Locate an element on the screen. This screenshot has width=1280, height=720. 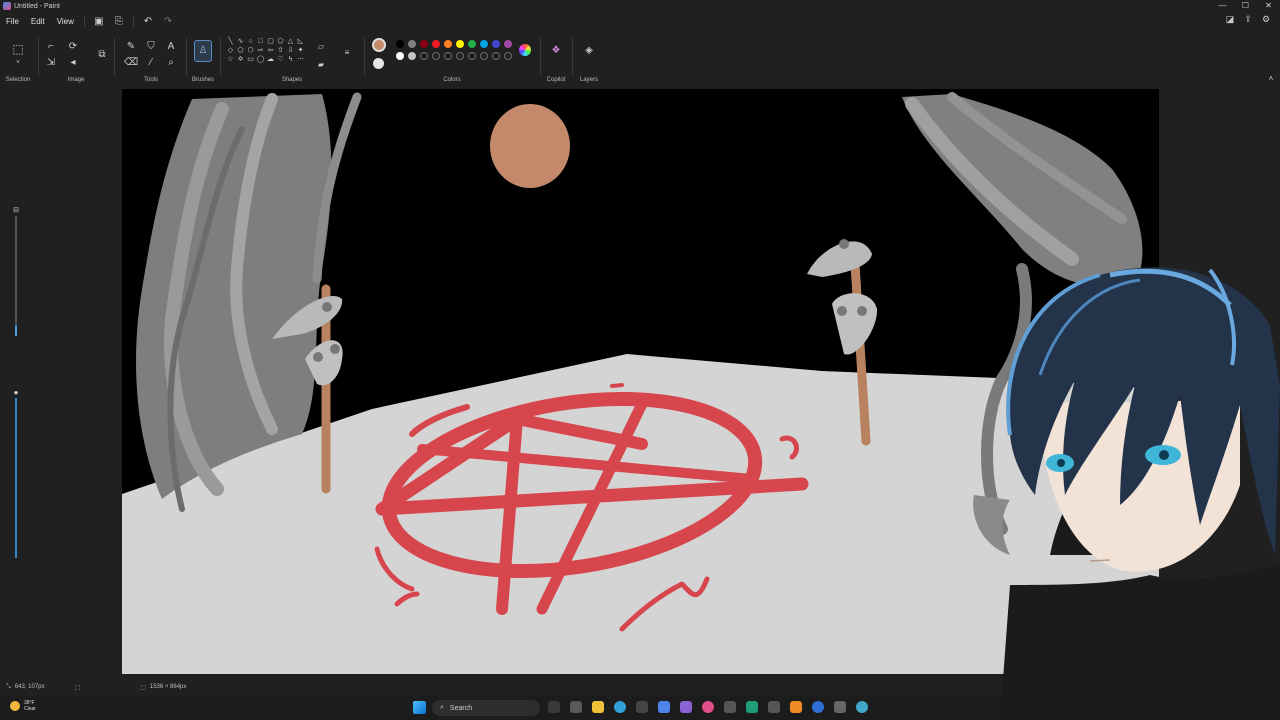
edge-browser-icon is located at coordinates (620, 707).